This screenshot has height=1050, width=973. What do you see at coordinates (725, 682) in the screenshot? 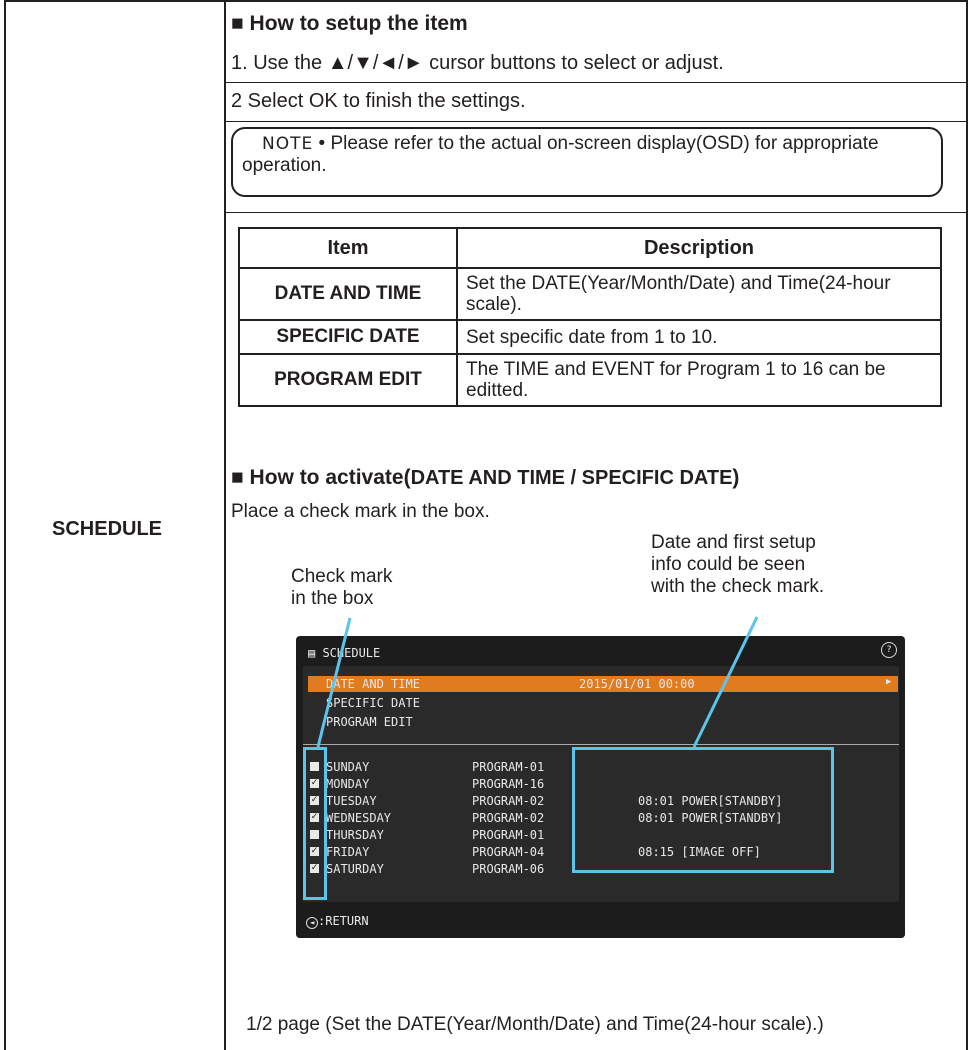
I see `pointer-line-info` at bounding box center [725, 682].